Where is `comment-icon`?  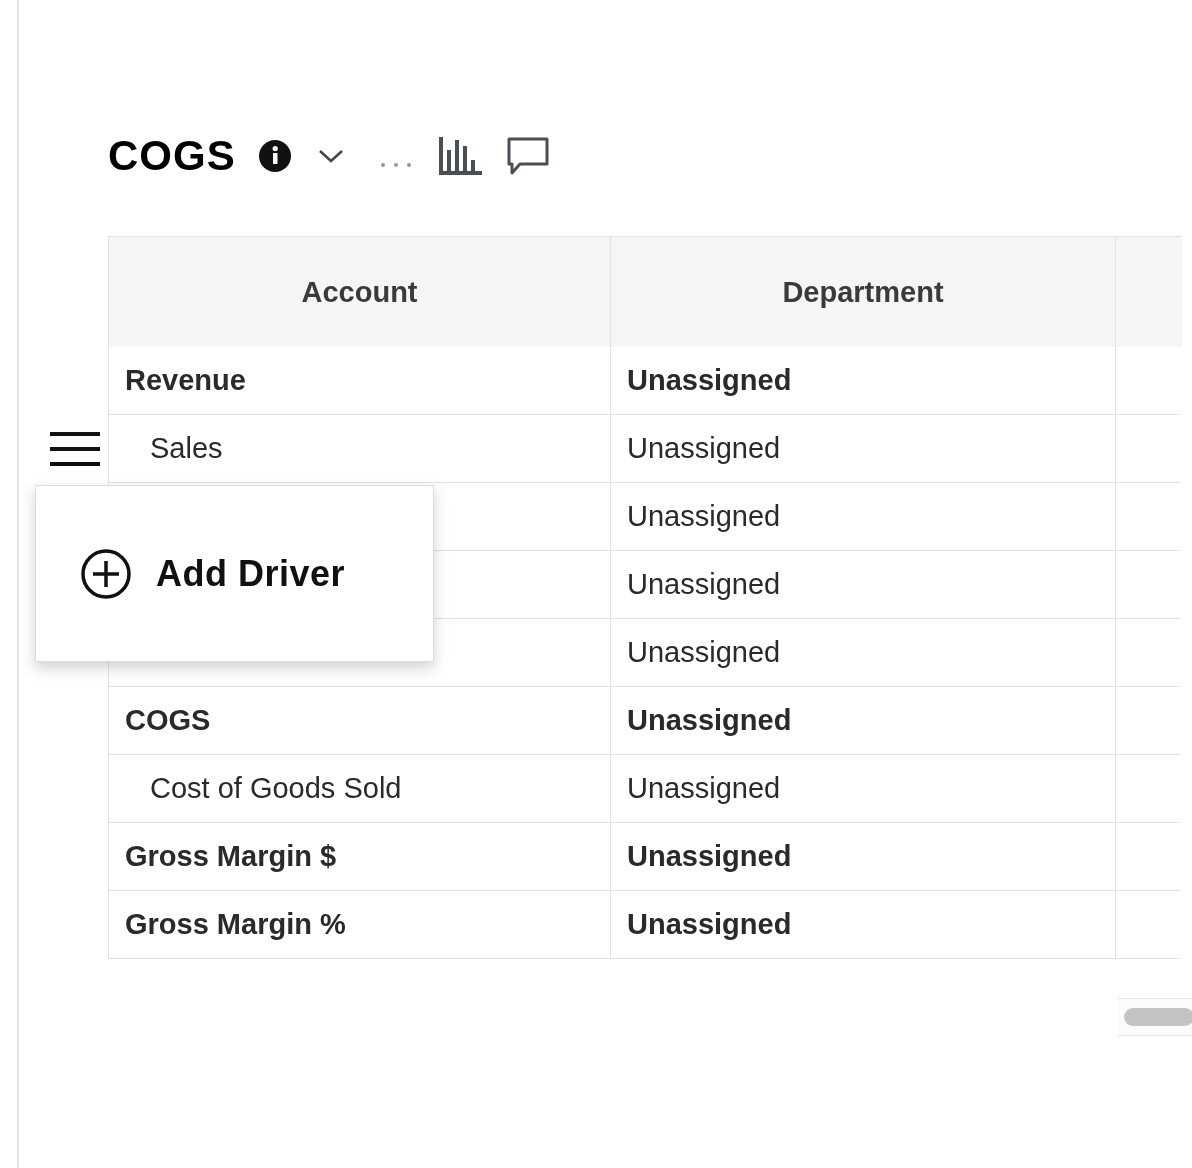
comment-icon is located at coordinates (527, 156).